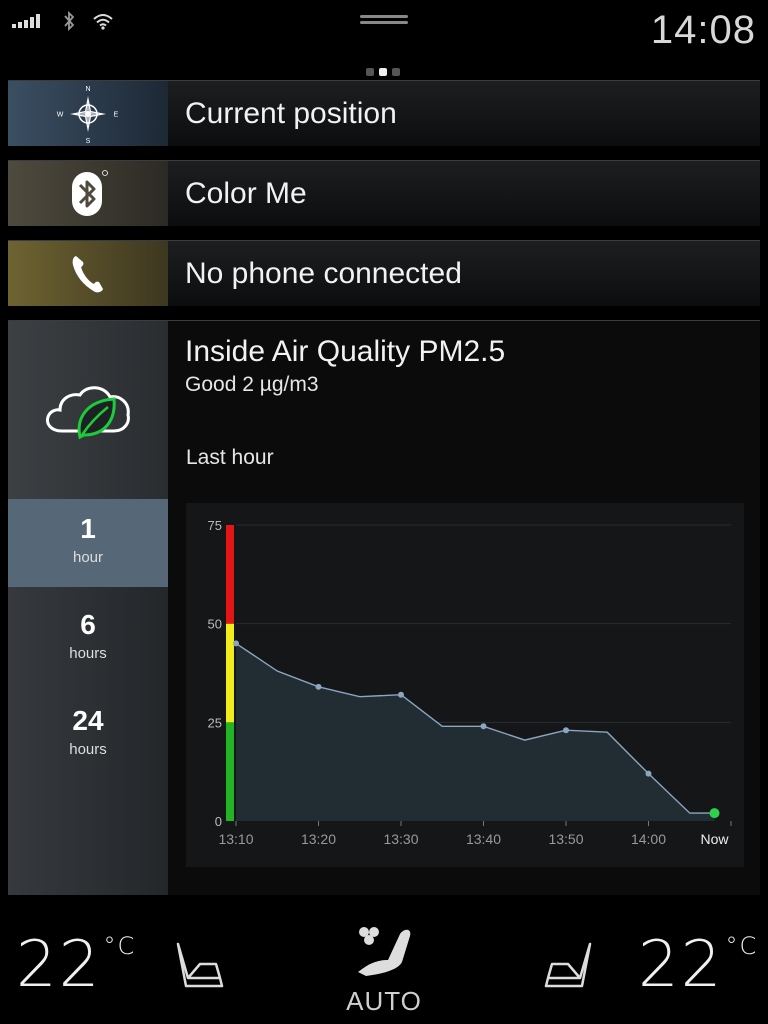  What do you see at coordinates (26, 21) in the screenshot?
I see `signal-strength-icon` at bounding box center [26, 21].